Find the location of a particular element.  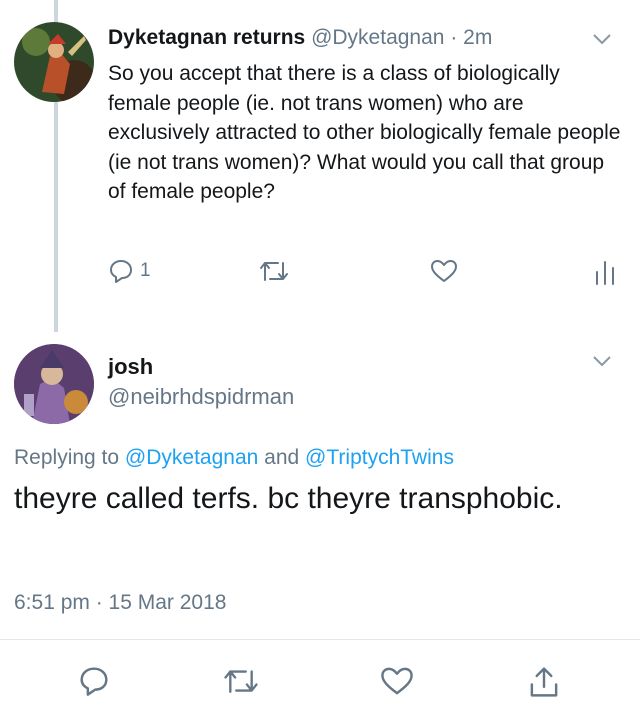

mention-link: @Dyketagnan is located at coordinates (191, 457).